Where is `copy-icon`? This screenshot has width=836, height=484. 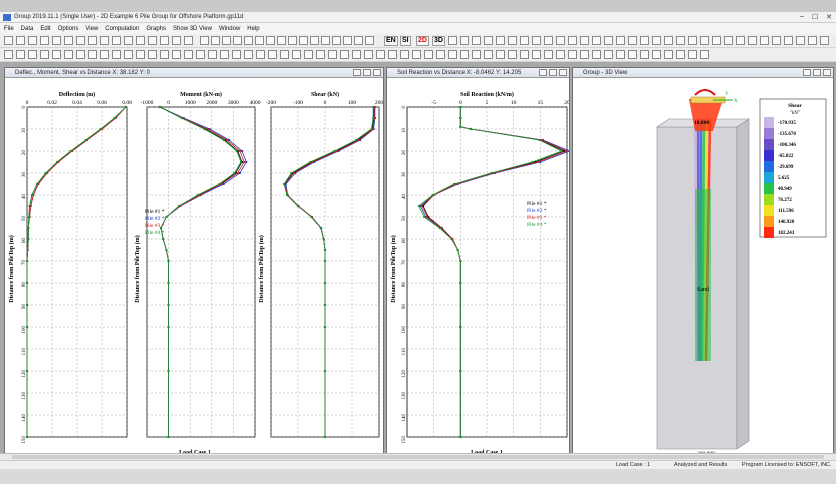
copy-icon is located at coordinates (68, 40).